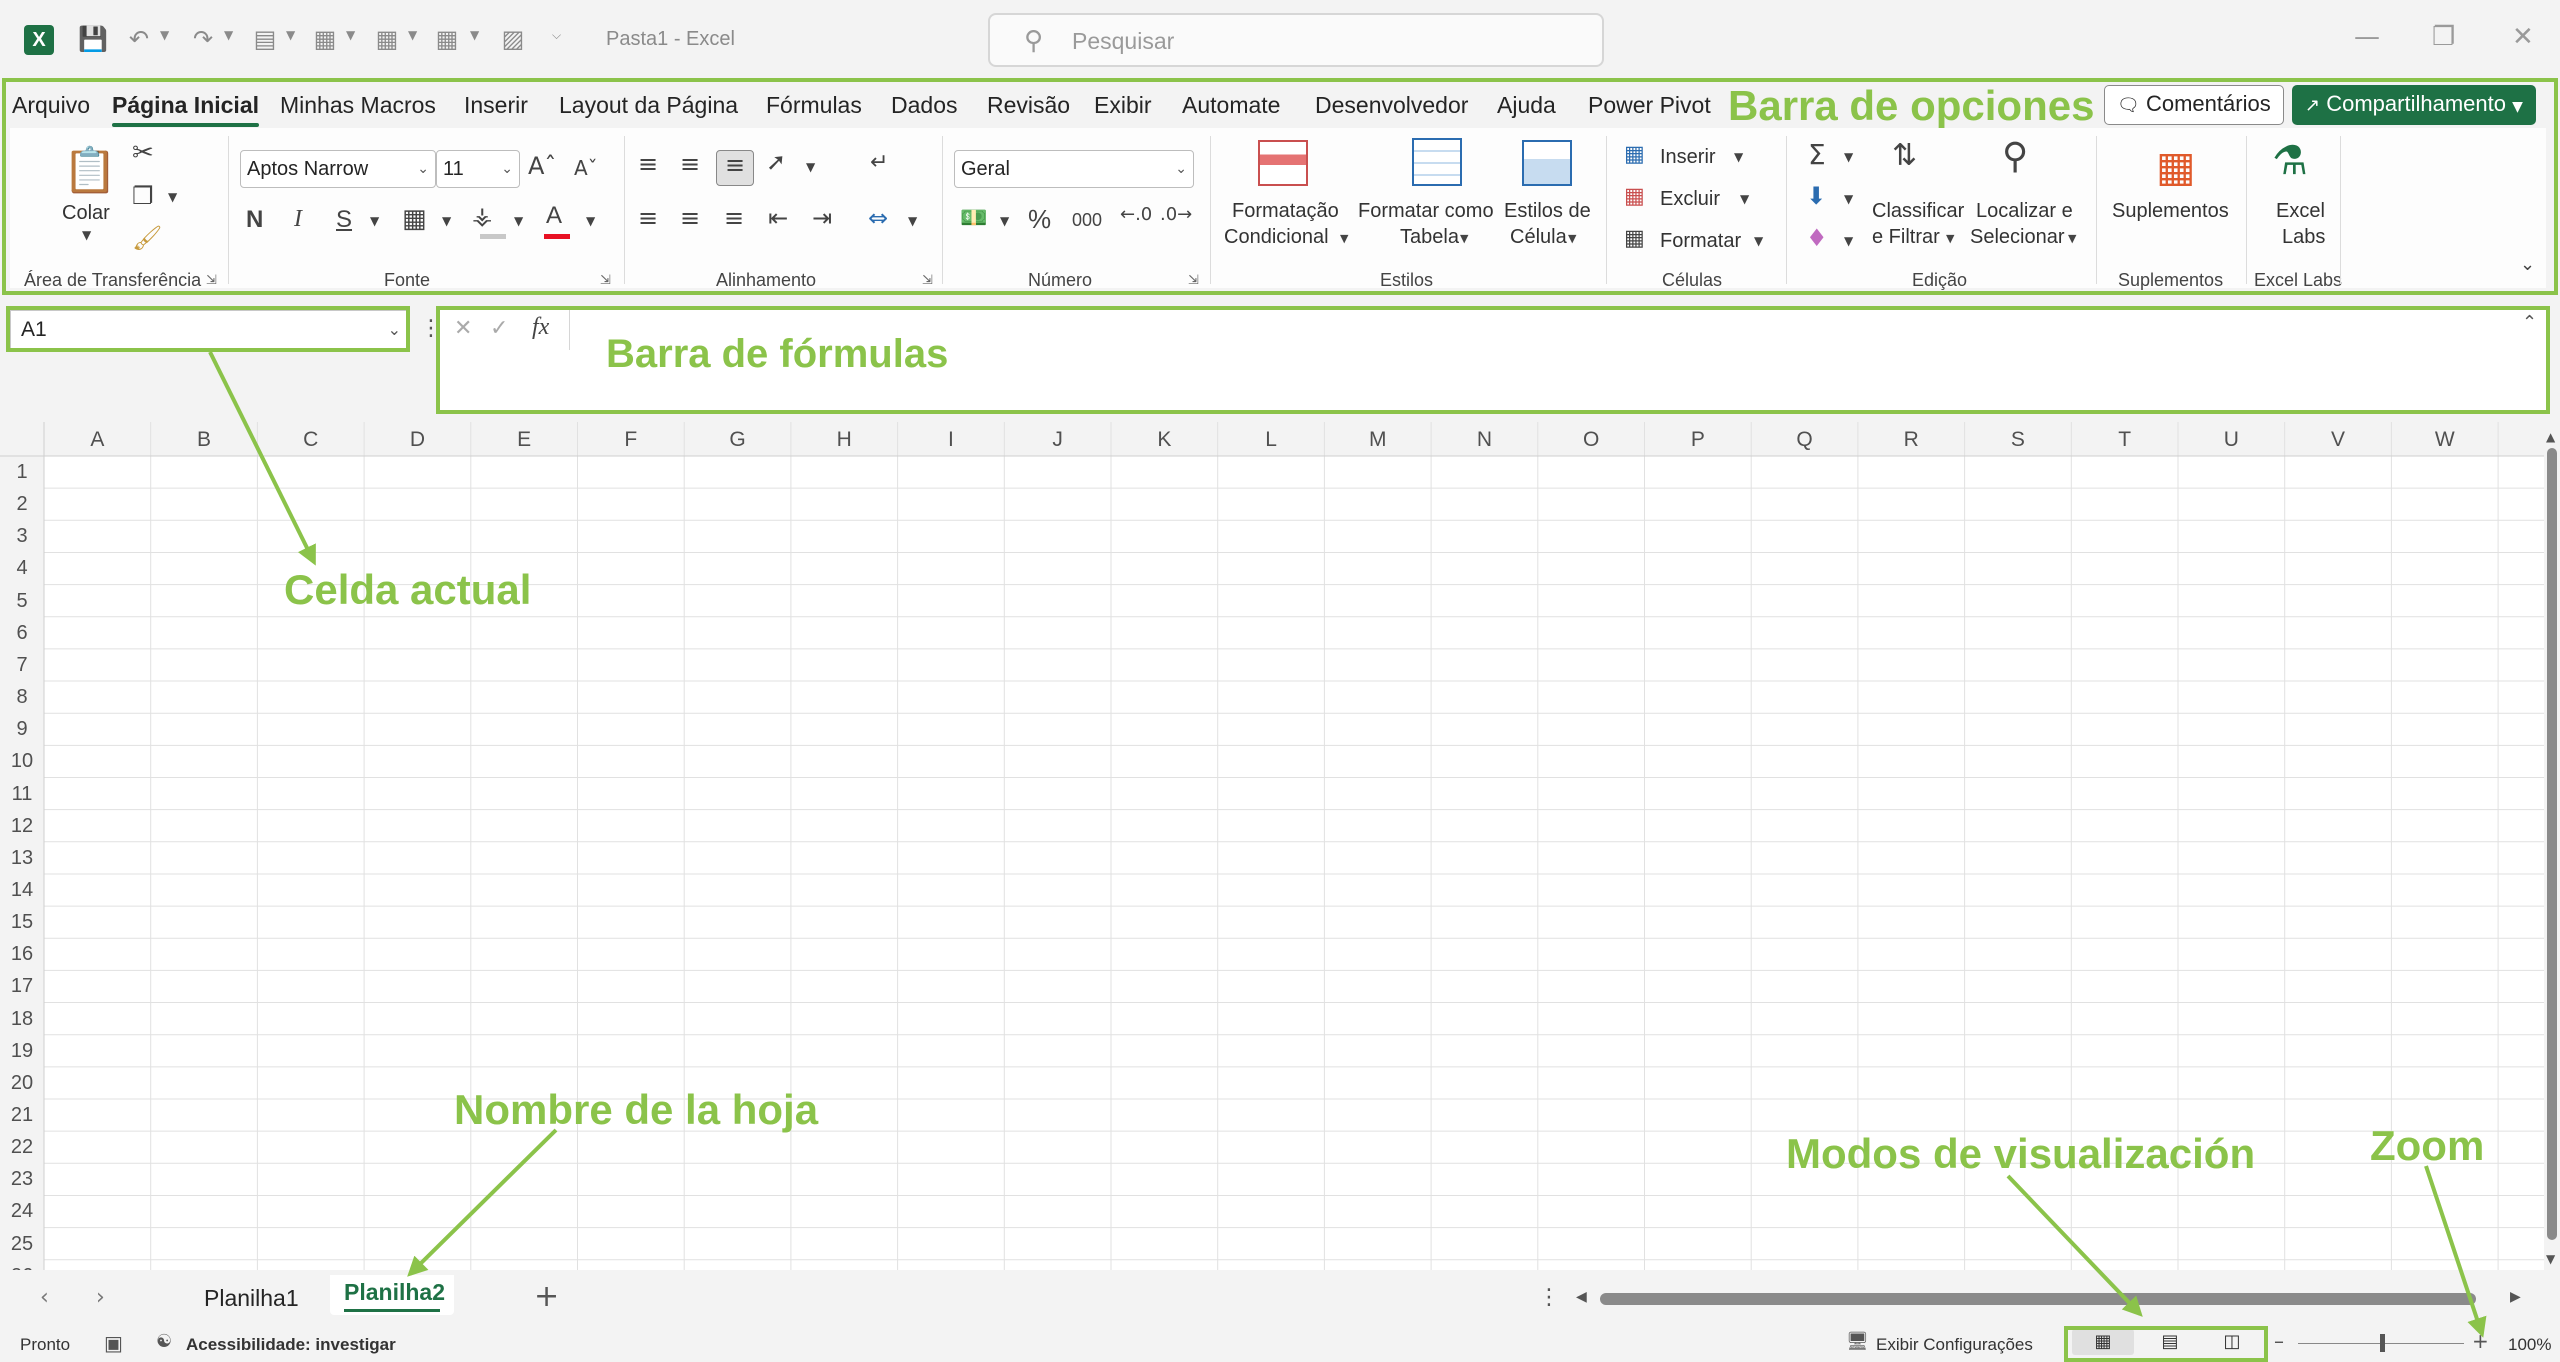 The height and width of the screenshot is (1362, 2560). I want to click on column-header: O, so click(1591, 437).